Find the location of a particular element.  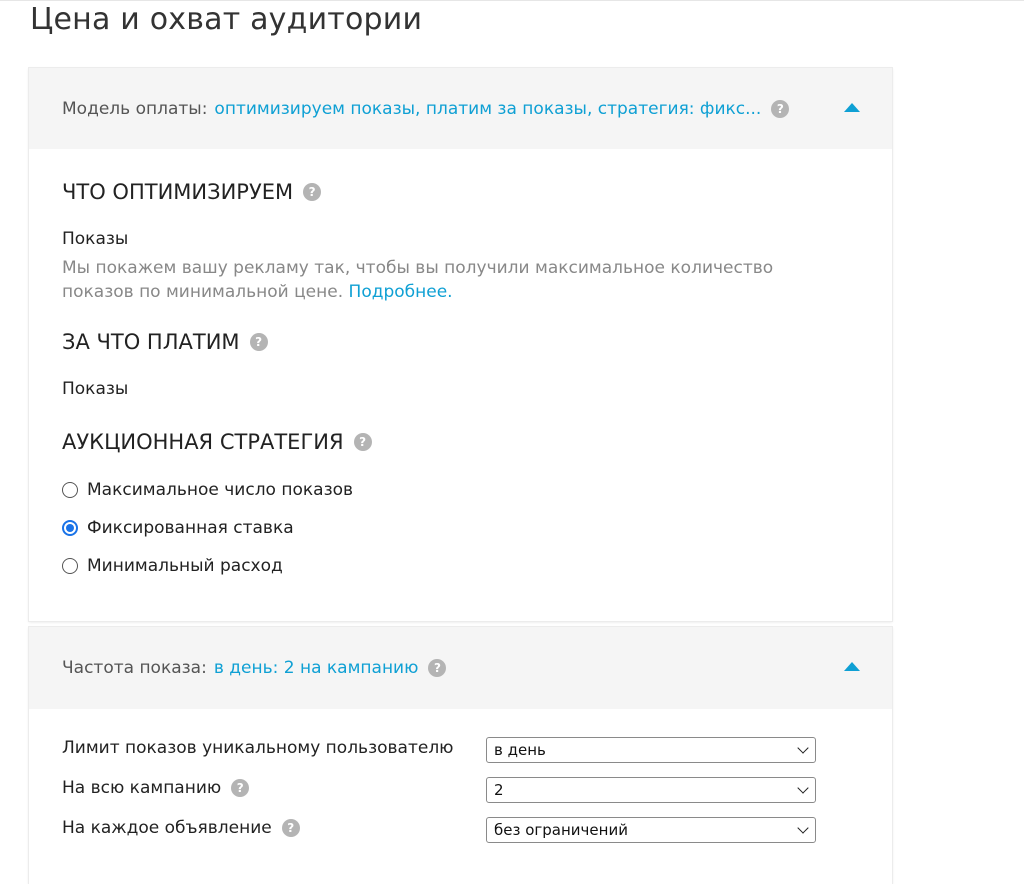

pay-for-section-title: ЗА ЧТО ПЛАТИМ ? is located at coordinates (165, 342).